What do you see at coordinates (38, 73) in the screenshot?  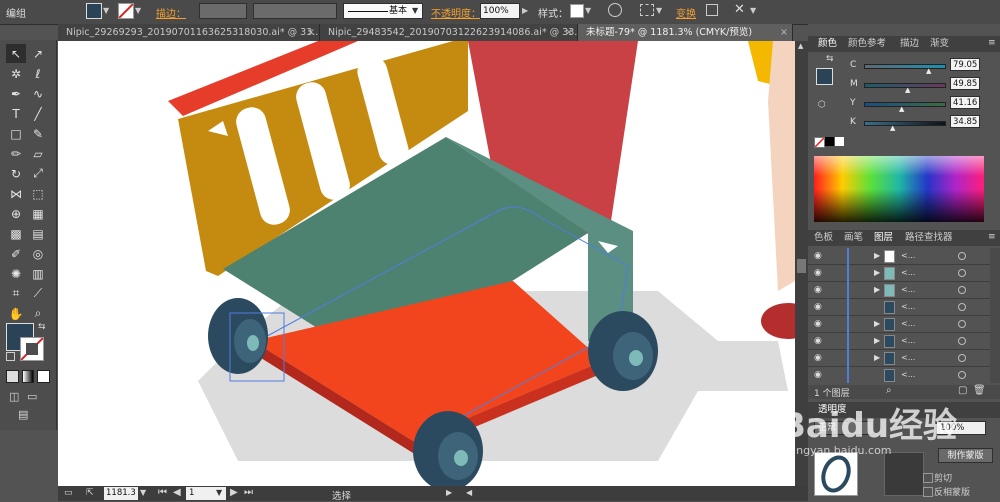 I see `lasso-tool-icon: ℓ` at bounding box center [38, 73].